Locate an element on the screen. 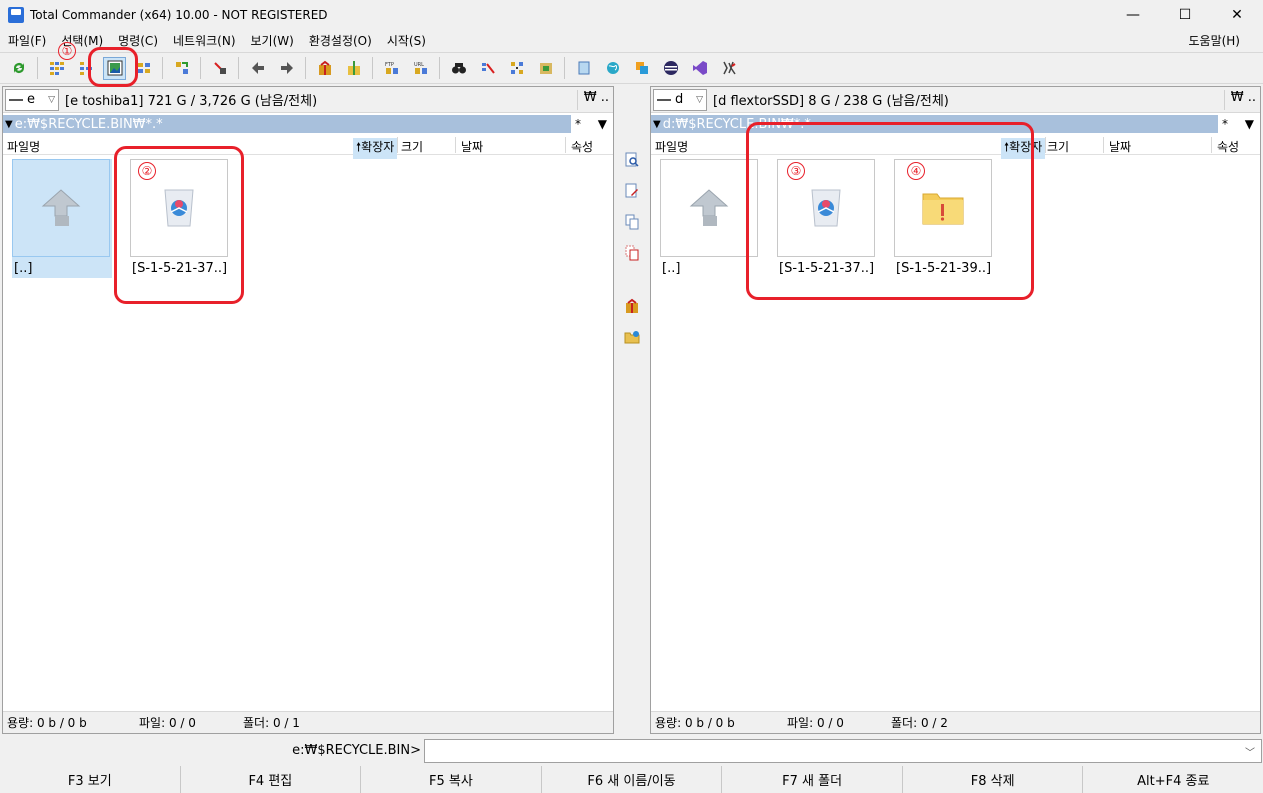 The width and height of the screenshot is (1263, 793). notepad-icon is located at coordinates (583, 68).